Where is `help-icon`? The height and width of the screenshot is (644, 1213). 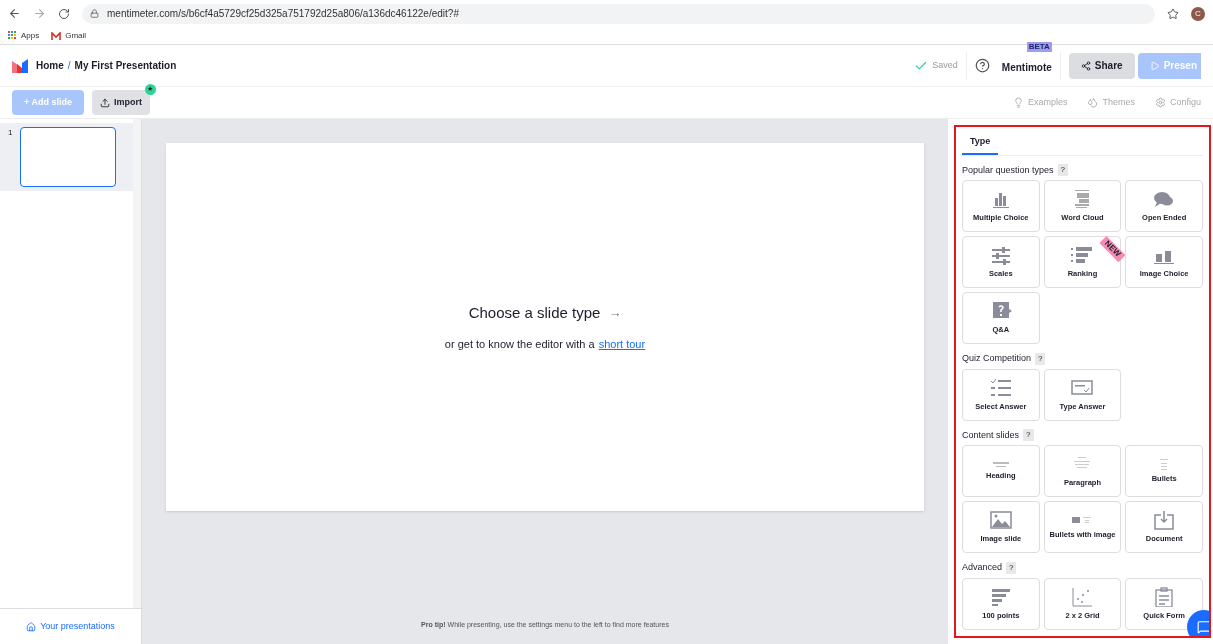
help-icon is located at coordinates (982, 65).